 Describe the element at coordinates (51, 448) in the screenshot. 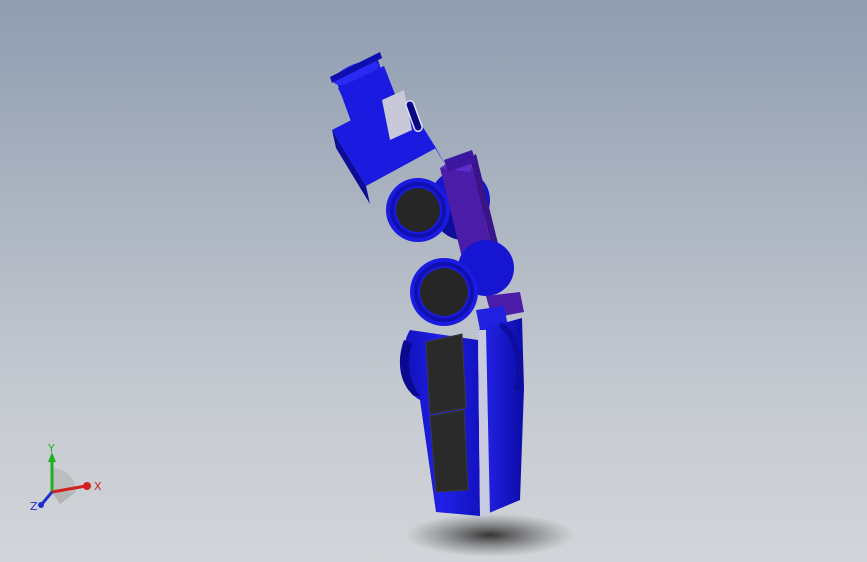

I see `y-axis-label: Y` at that location.